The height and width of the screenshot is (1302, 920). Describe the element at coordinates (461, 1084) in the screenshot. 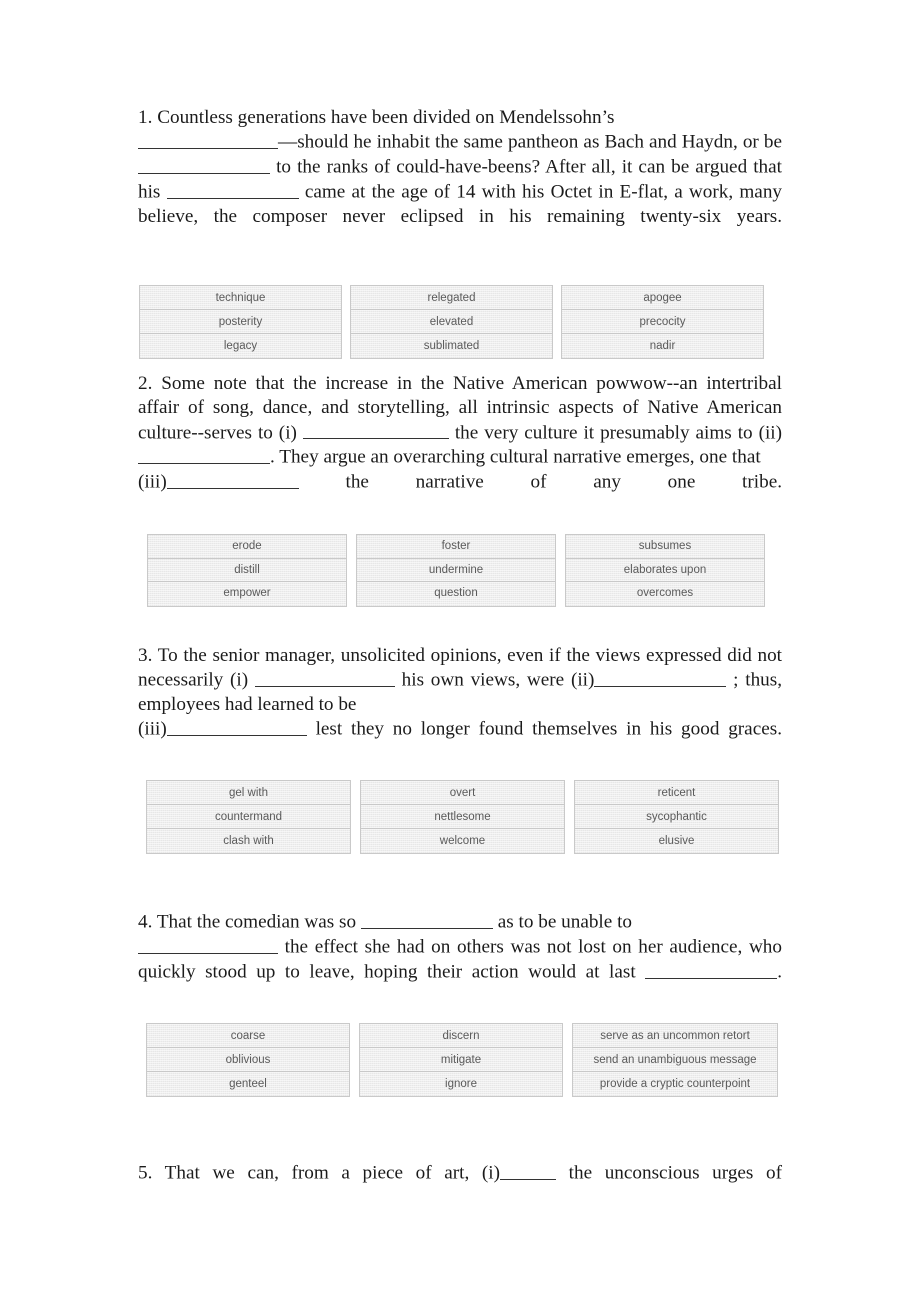

I see `choice-option: ignore` at that location.